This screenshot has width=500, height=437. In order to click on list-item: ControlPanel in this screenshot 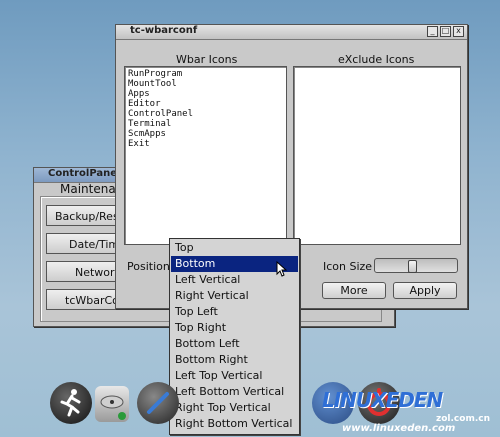, I will do `click(205, 114)`.